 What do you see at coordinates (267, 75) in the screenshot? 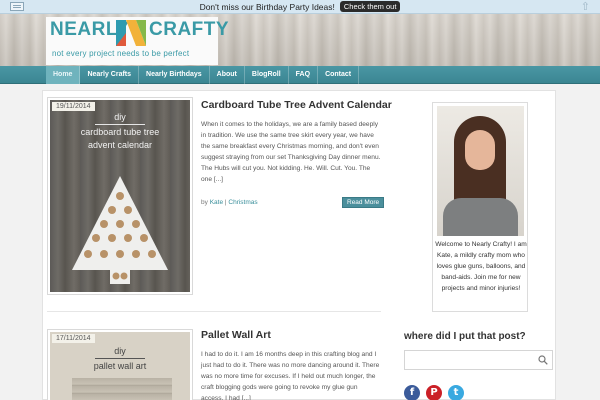
I see `nav-blogroll: BlogRoll` at bounding box center [267, 75].